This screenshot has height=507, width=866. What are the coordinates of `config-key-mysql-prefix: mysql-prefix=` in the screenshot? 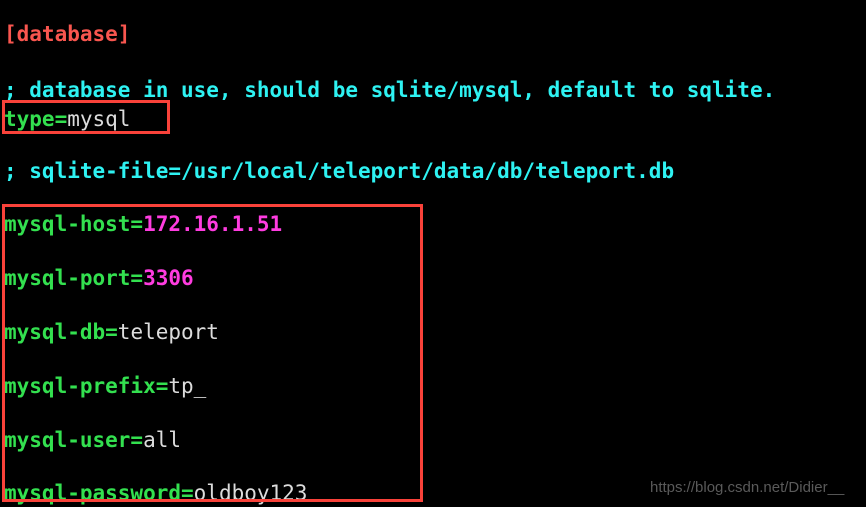 It's located at (86, 386).